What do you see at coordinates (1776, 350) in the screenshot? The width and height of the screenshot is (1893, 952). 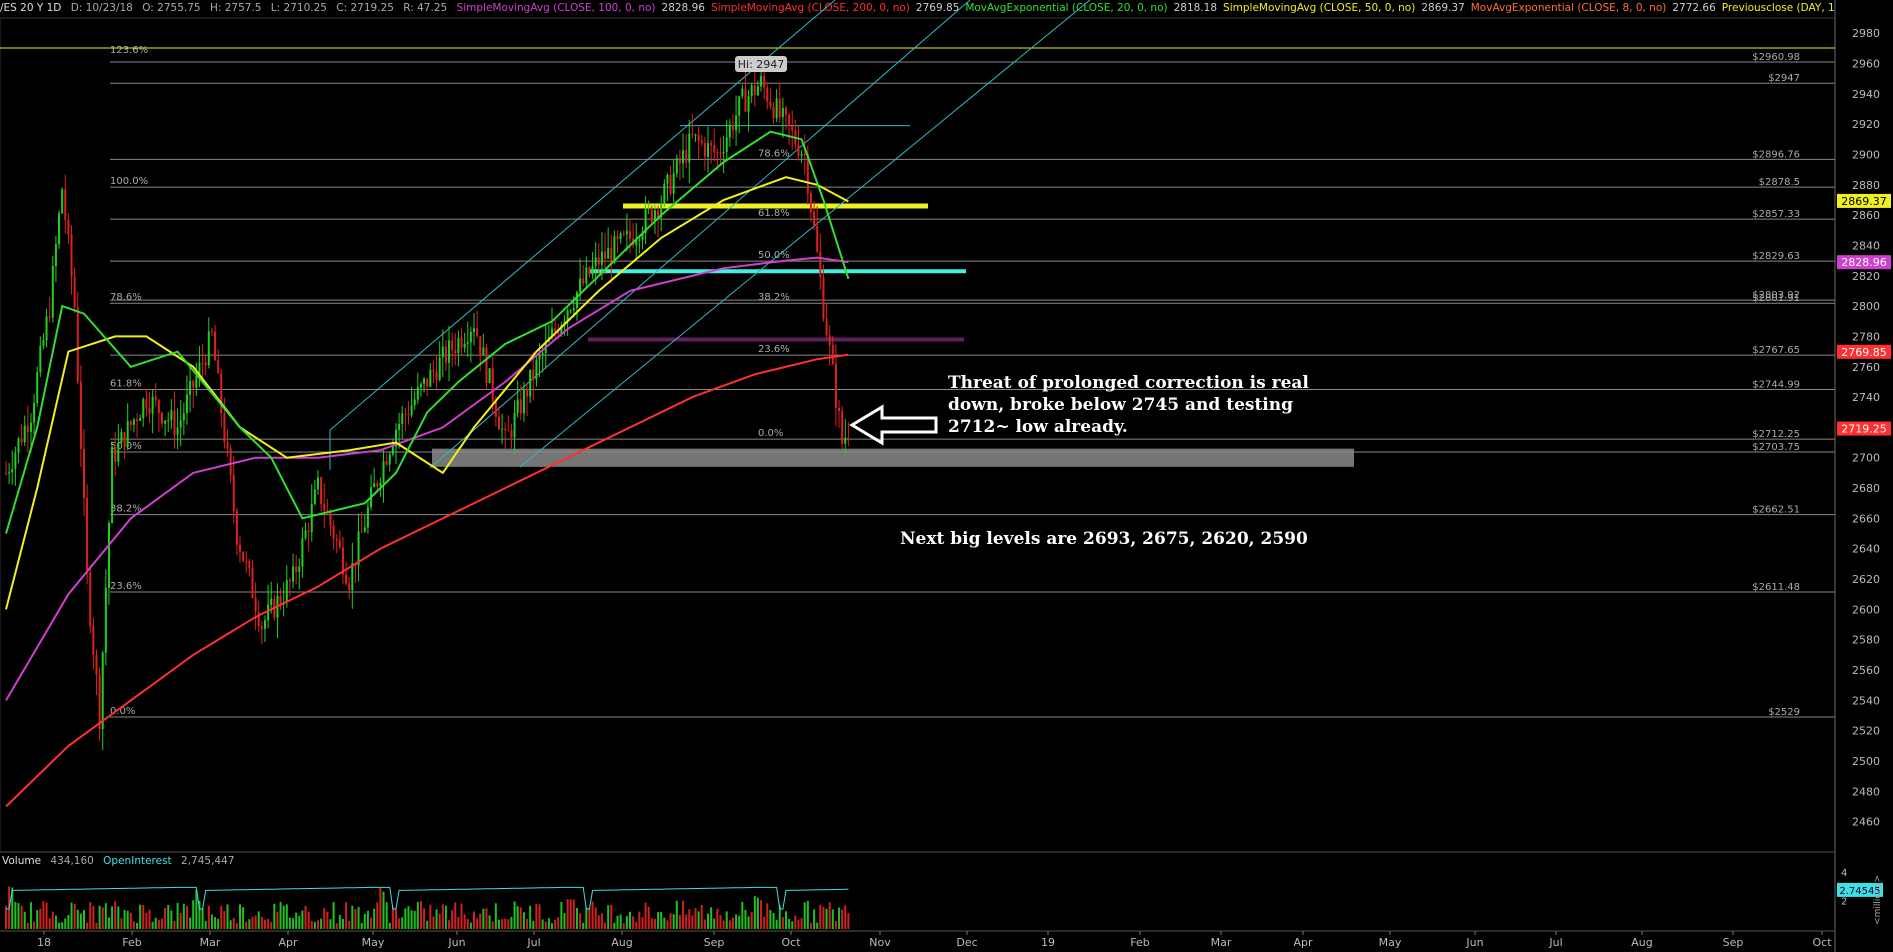 I see `price-level-label-8: $2767.65` at bounding box center [1776, 350].